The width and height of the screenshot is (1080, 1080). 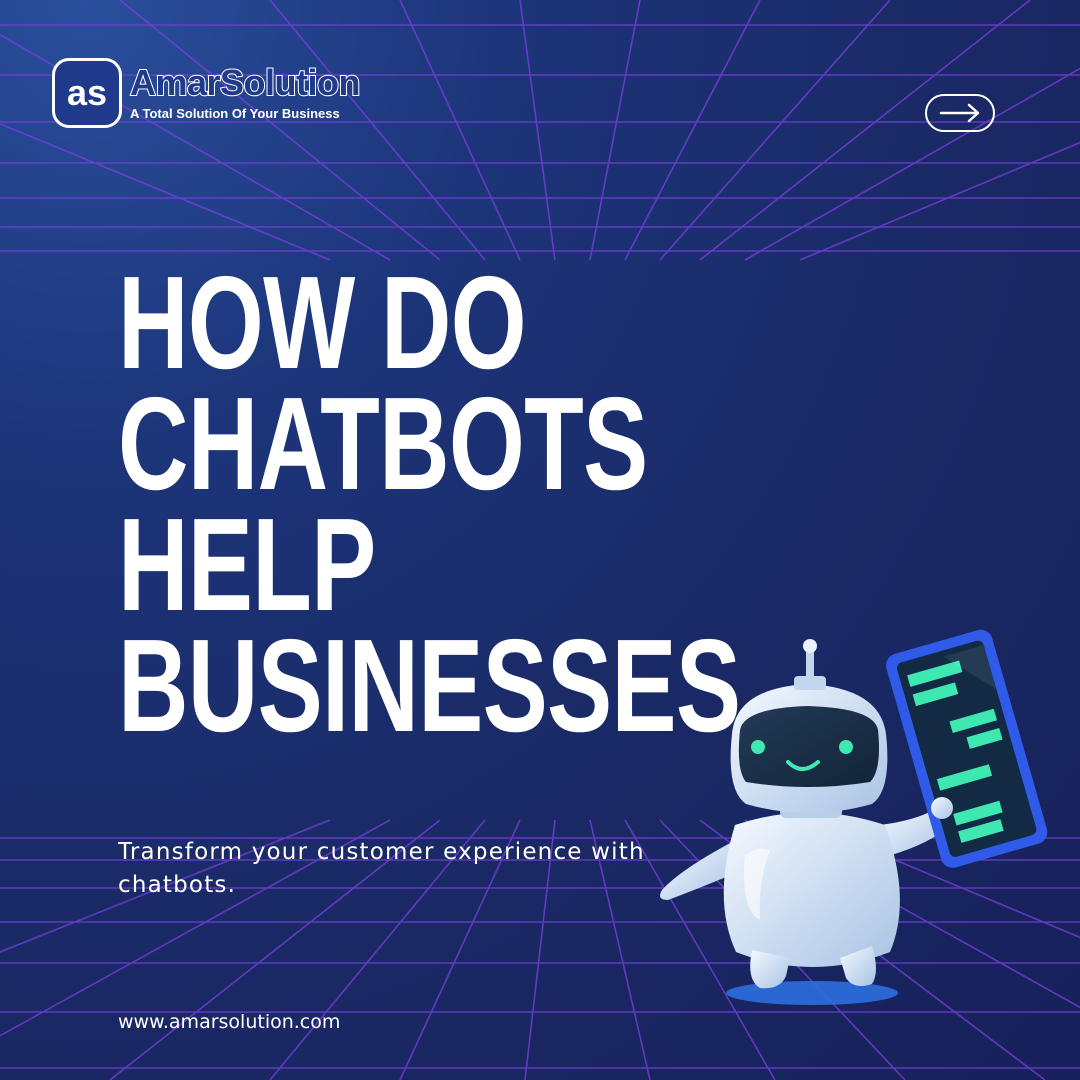 What do you see at coordinates (854, 817) in the screenshot?
I see `robot-illustration` at bounding box center [854, 817].